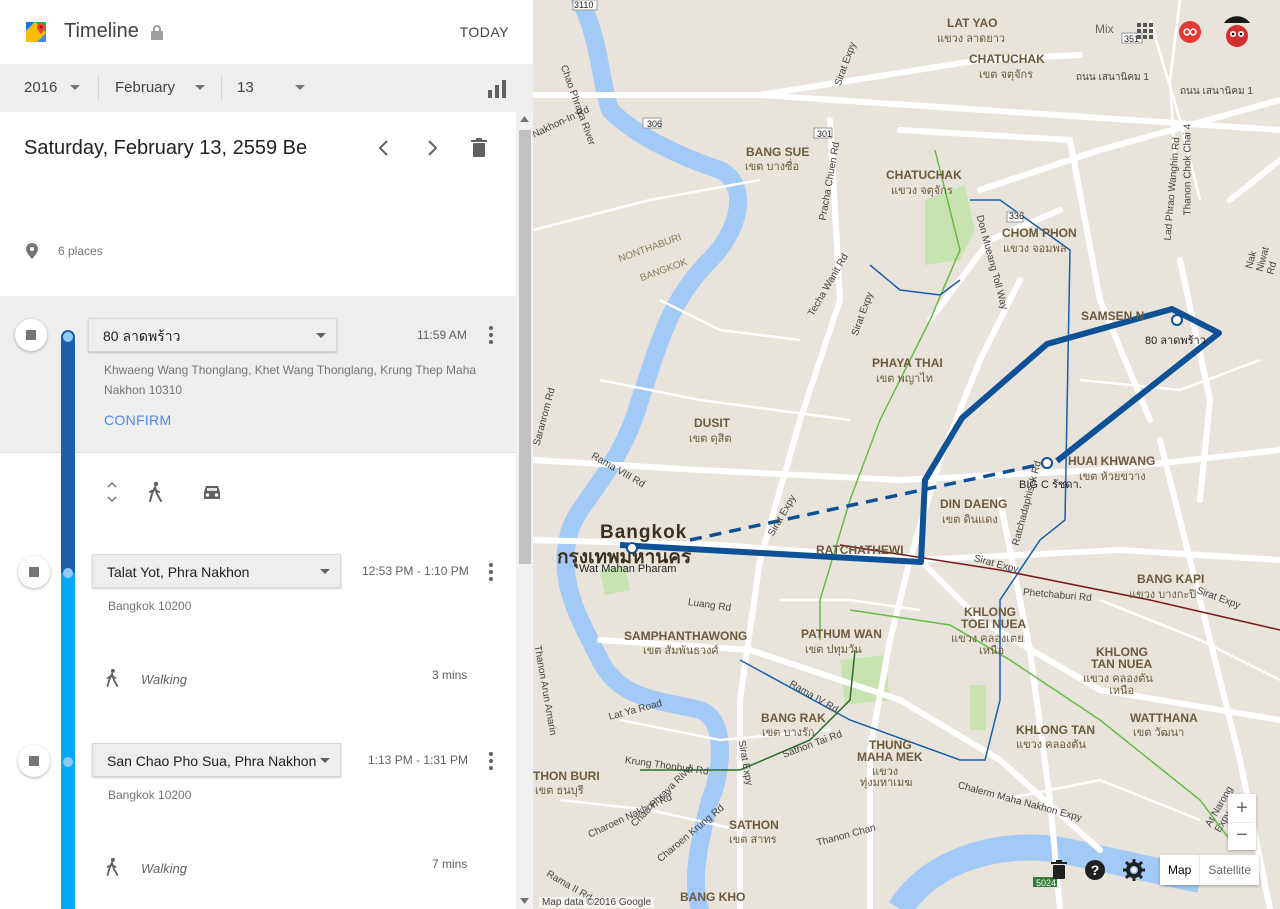 The width and height of the screenshot is (1280, 909). What do you see at coordinates (922, 191) in the screenshot?
I see `map-label: แขวง จตุจักร` at bounding box center [922, 191].